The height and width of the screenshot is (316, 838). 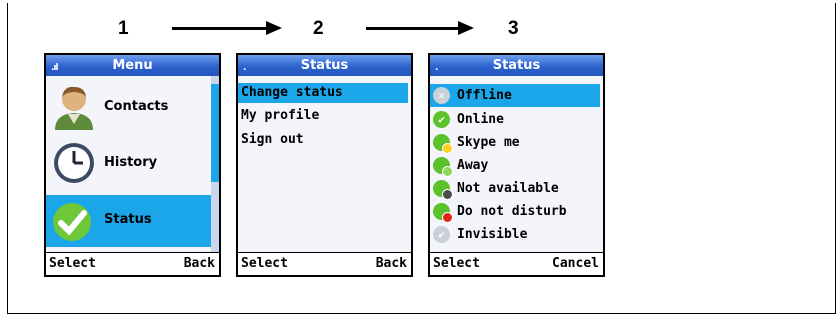 What do you see at coordinates (443, 190) in the screenshot?
I see `not-available-icon` at bounding box center [443, 190].